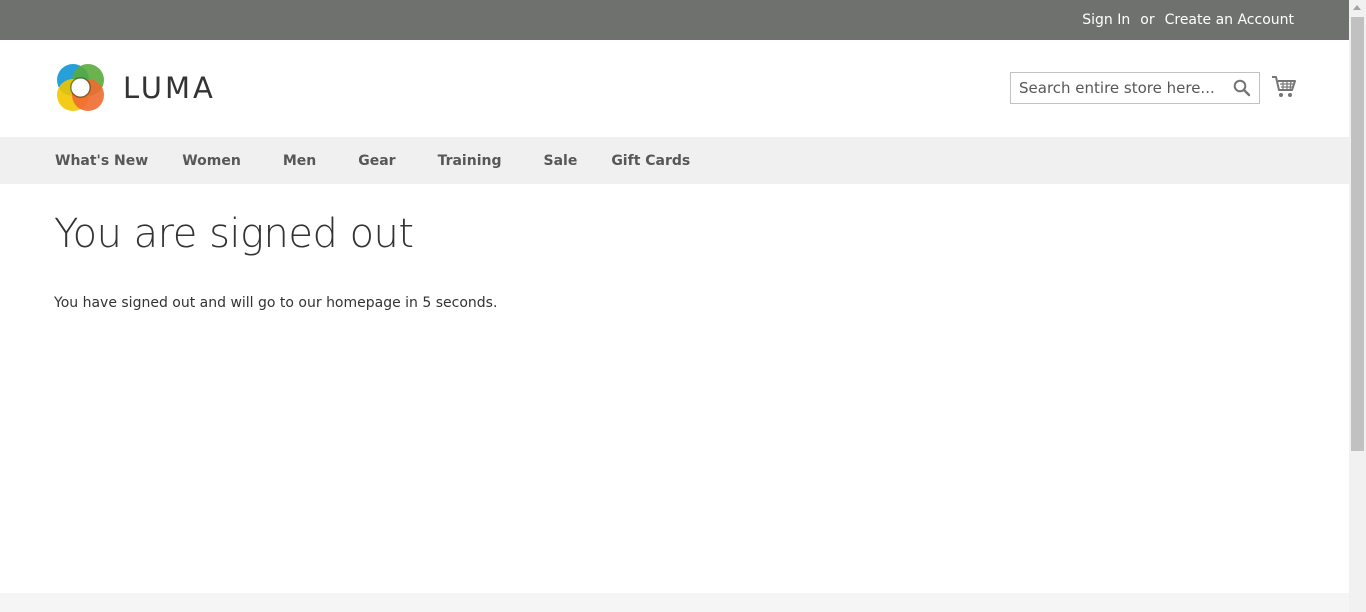 This screenshot has width=1366, height=612. Describe the element at coordinates (470, 161) in the screenshot. I see `nav-item-training: Training` at that location.